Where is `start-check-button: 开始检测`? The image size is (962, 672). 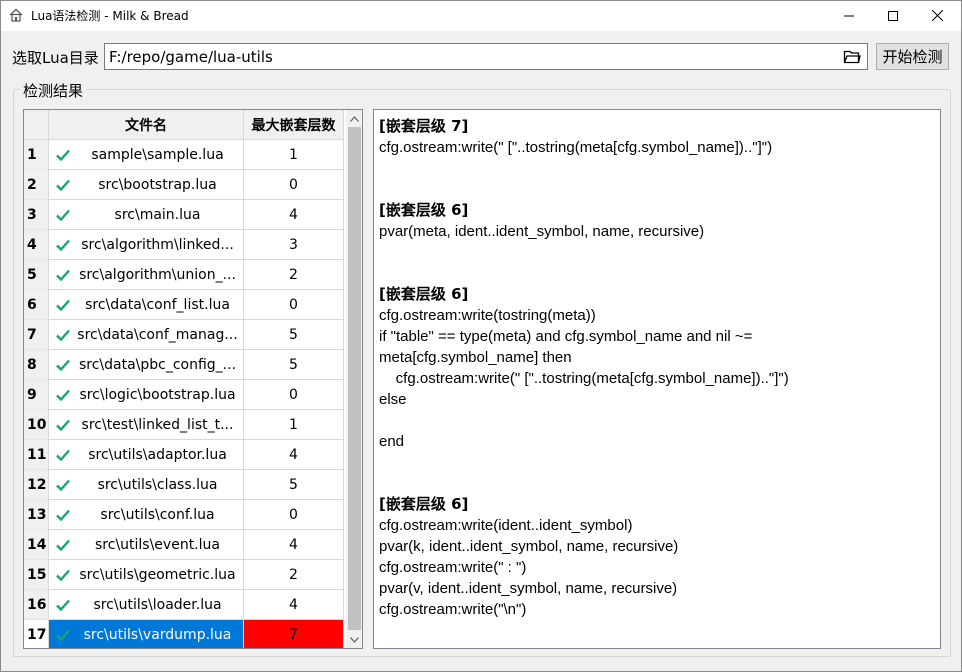 start-check-button: 开始检测 is located at coordinates (912, 56).